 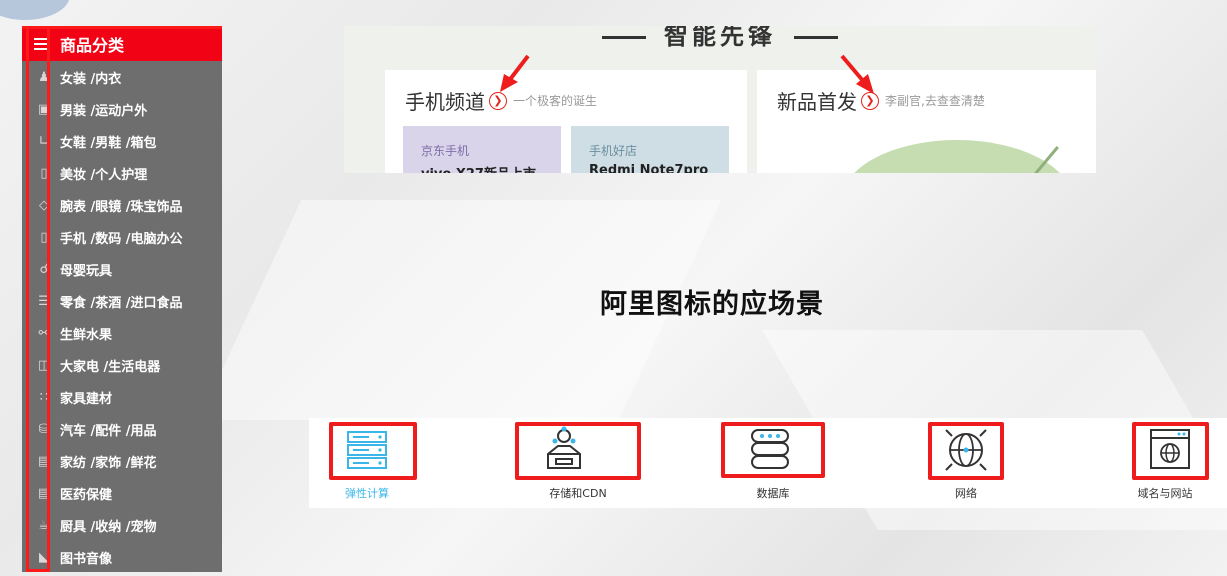 What do you see at coordinates (773, 493) in the screenshot?
I see `strip-item-label: 数据库` at bounding box center [773, 493].